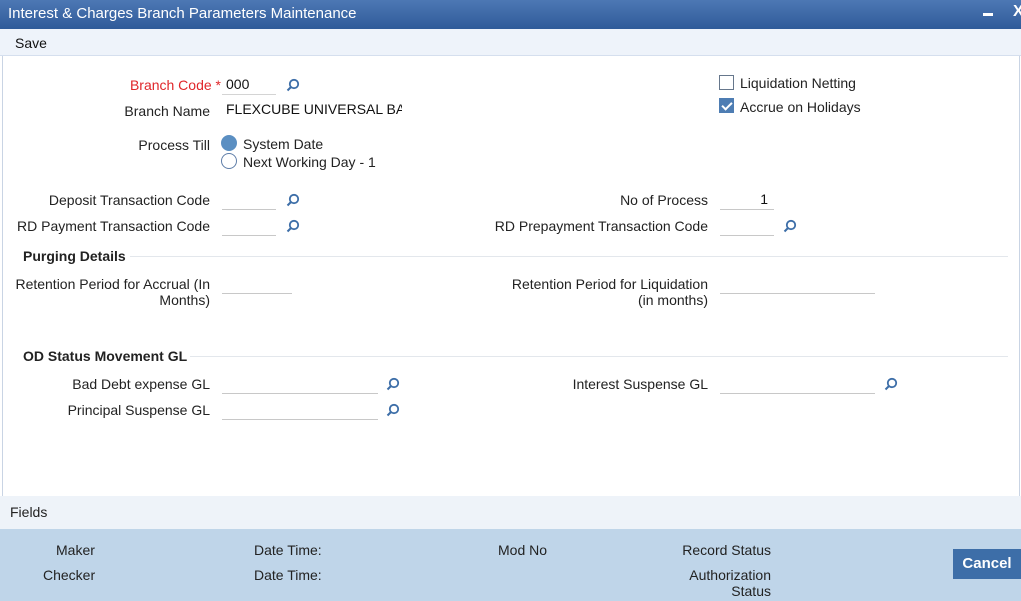  What do you see at coordinates (288, 575) in the screenshot?
I see `checker-date-time-label: Date Time:` at bounding box center [288, 575].